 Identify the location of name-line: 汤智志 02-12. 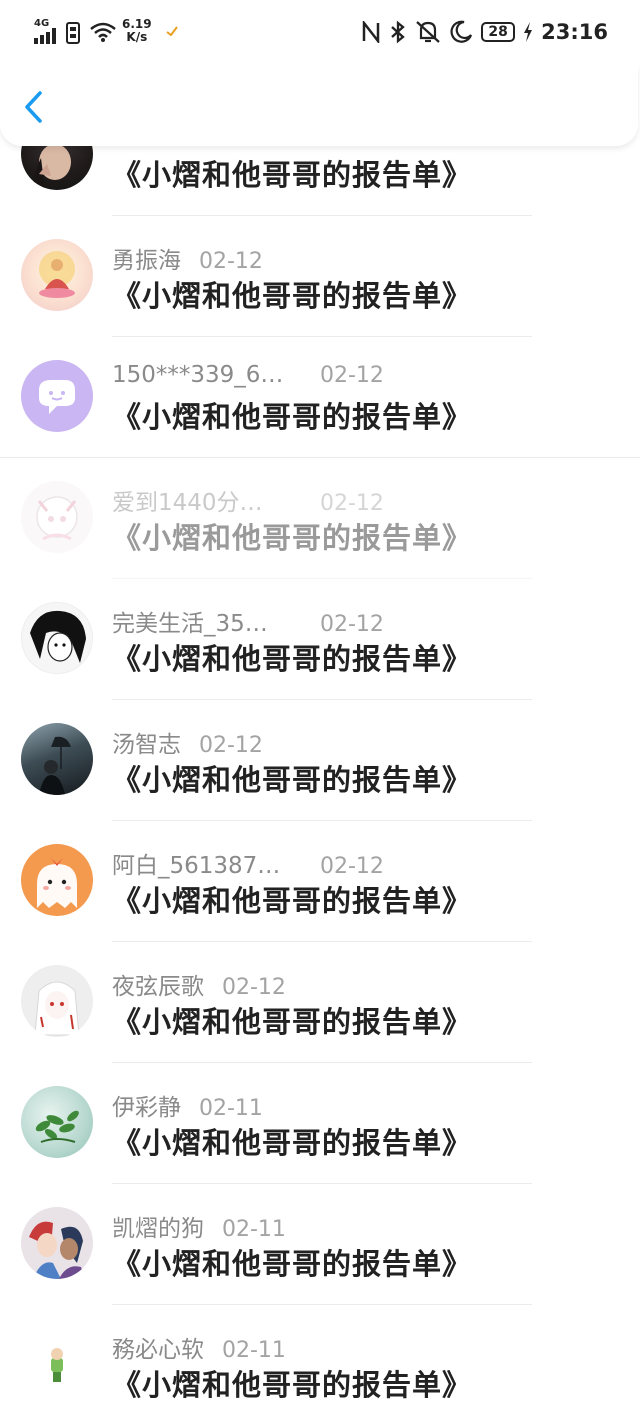
(187, 742).